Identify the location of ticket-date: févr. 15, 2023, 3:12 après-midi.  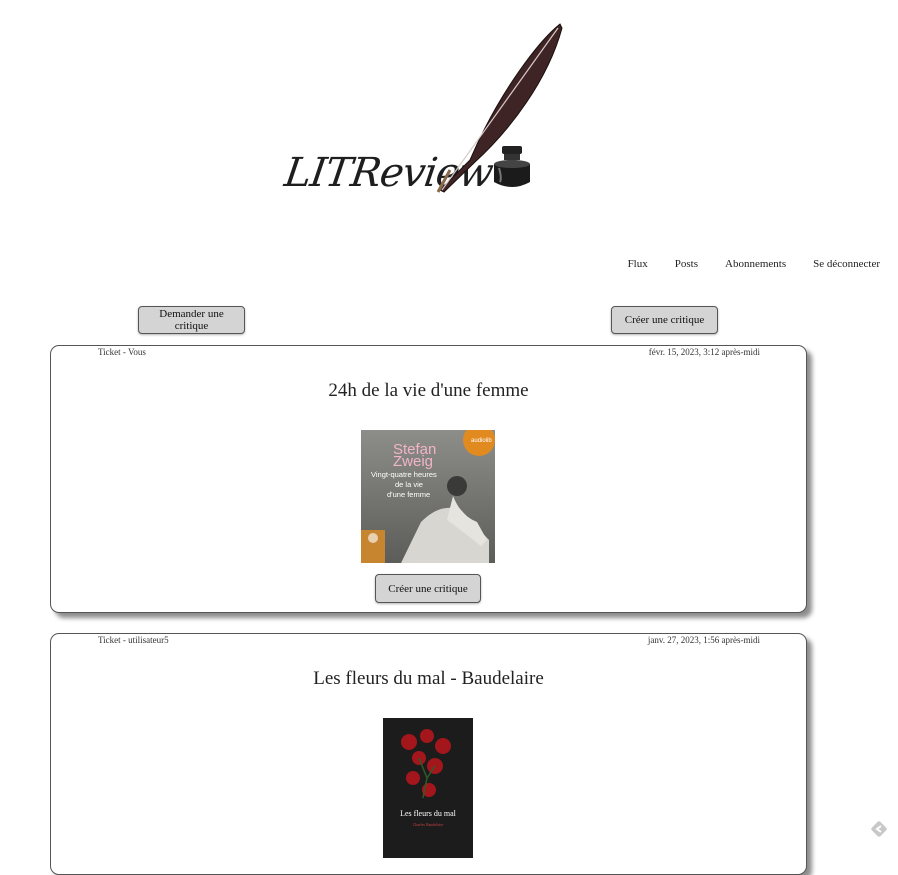
(704, 352).